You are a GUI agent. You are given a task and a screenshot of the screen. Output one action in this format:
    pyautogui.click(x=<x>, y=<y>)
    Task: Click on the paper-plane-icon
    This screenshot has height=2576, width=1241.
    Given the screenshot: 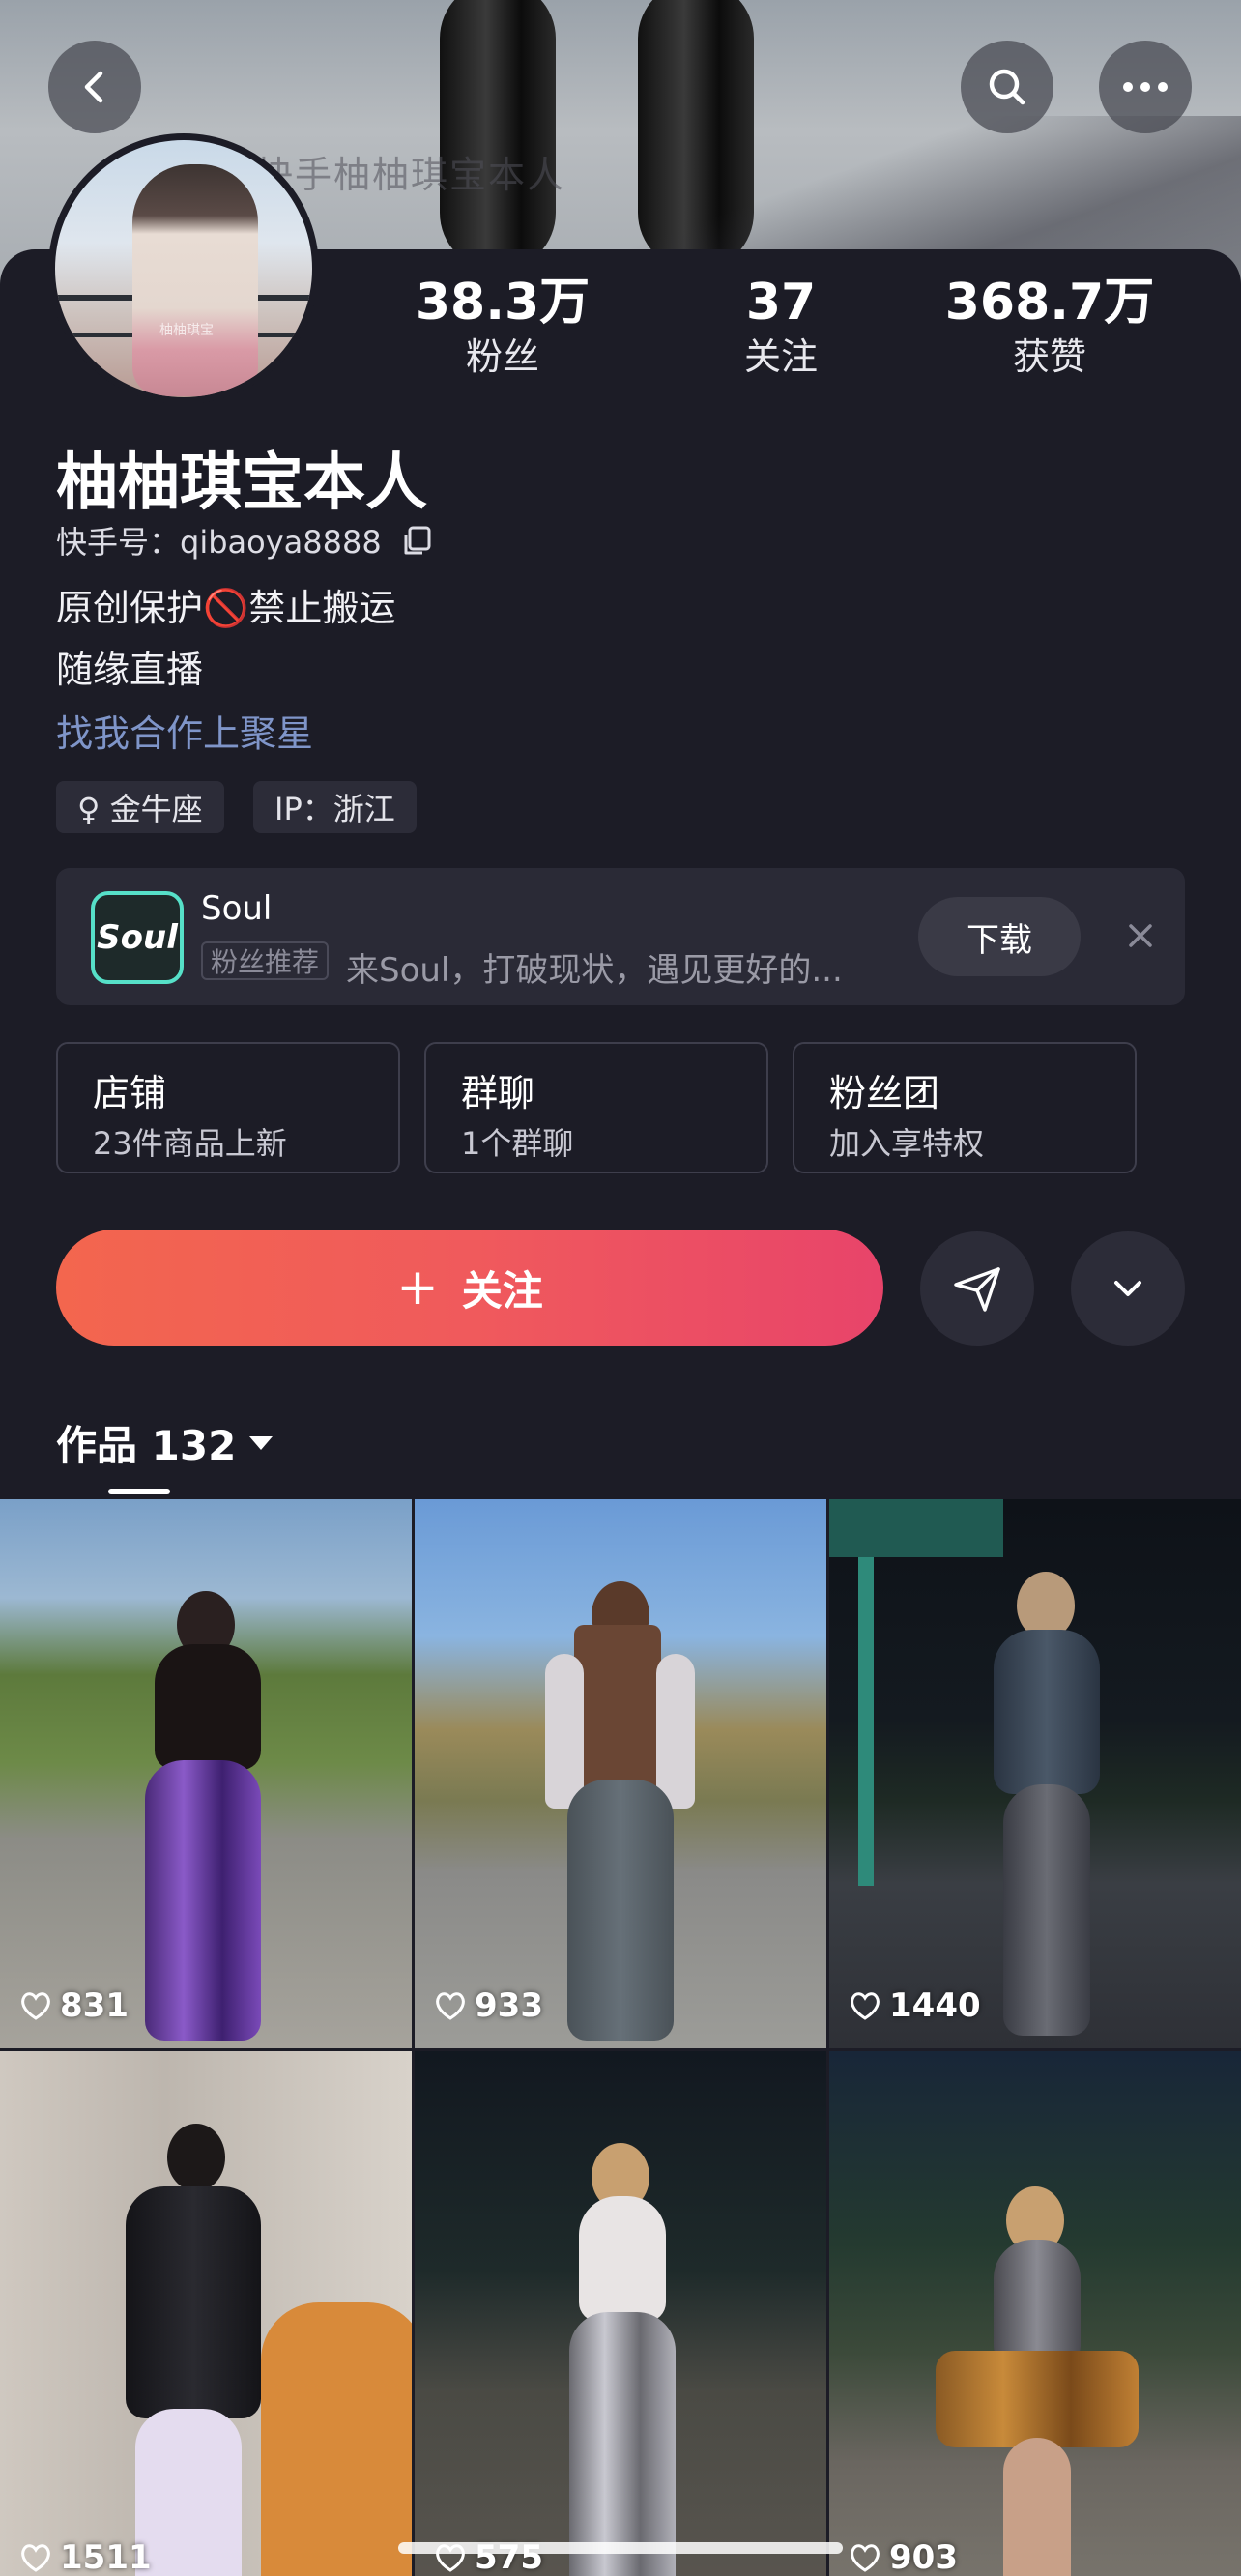 What is the action you would take?
    pyautogui.click(x=977, y=1290)
    